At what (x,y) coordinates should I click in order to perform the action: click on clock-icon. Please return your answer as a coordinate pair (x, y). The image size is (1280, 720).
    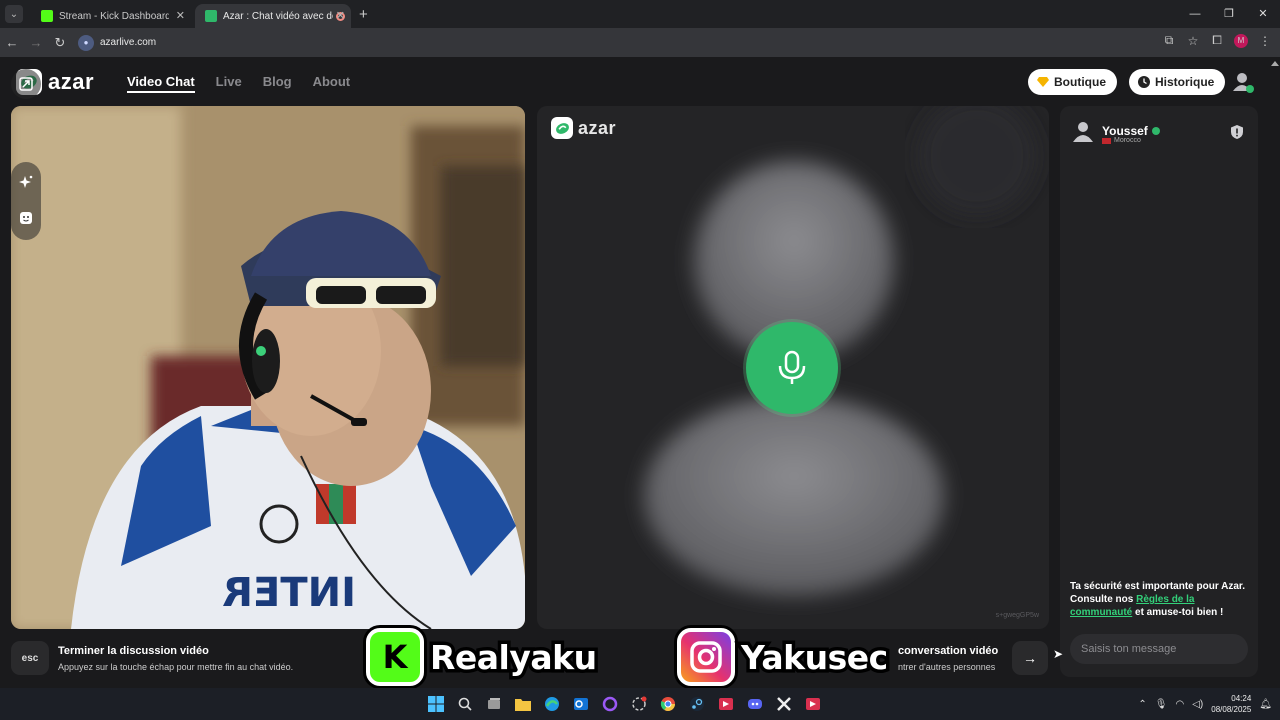
    Looking at the image, I should click on (1144, 82).